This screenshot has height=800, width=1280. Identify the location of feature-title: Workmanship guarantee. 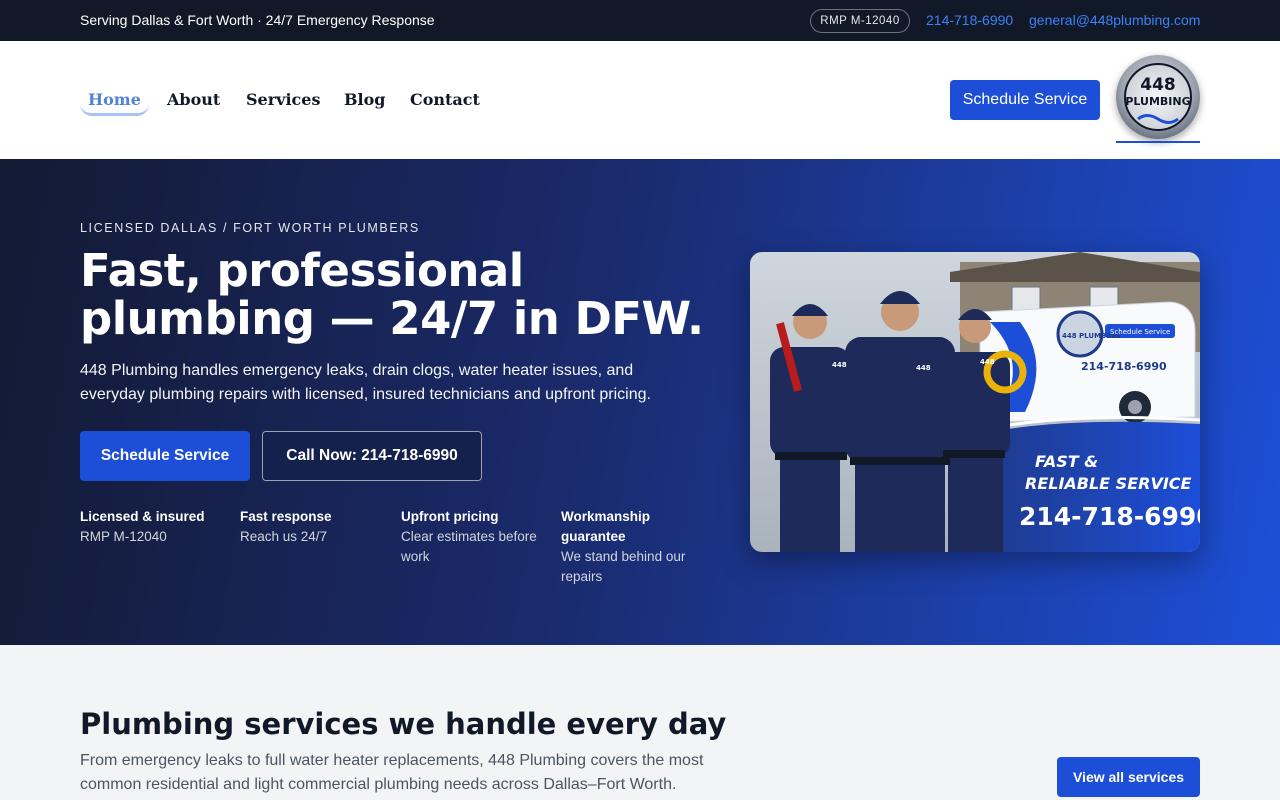
(606, 526).